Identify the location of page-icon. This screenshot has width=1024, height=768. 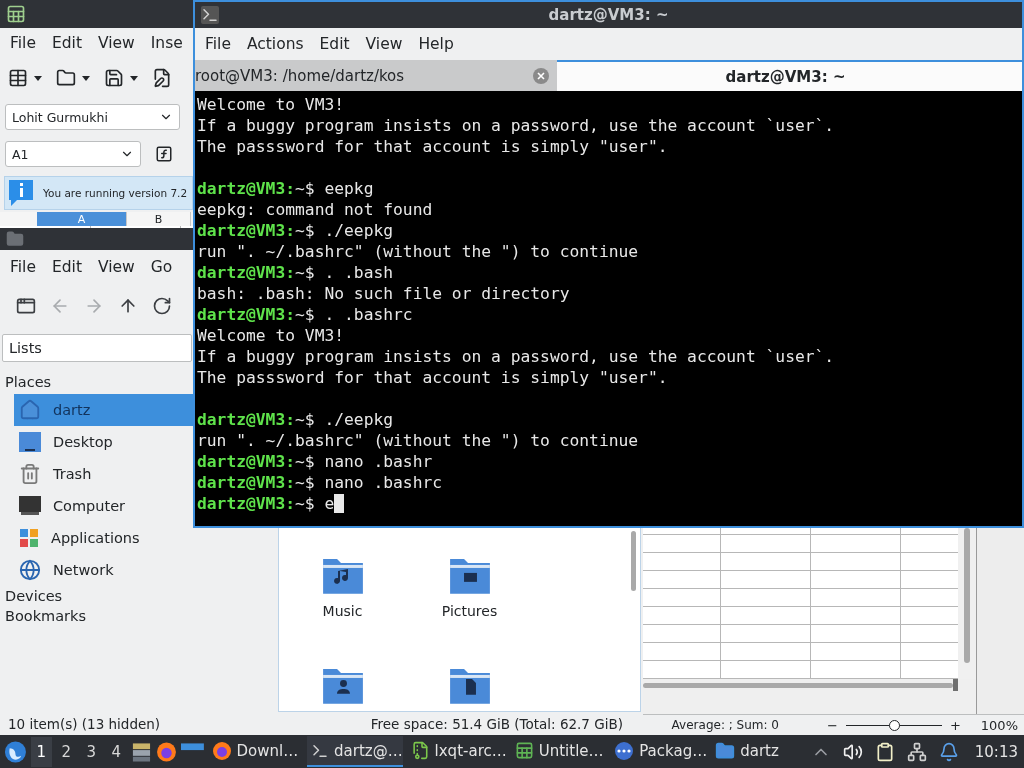
(162, 78).